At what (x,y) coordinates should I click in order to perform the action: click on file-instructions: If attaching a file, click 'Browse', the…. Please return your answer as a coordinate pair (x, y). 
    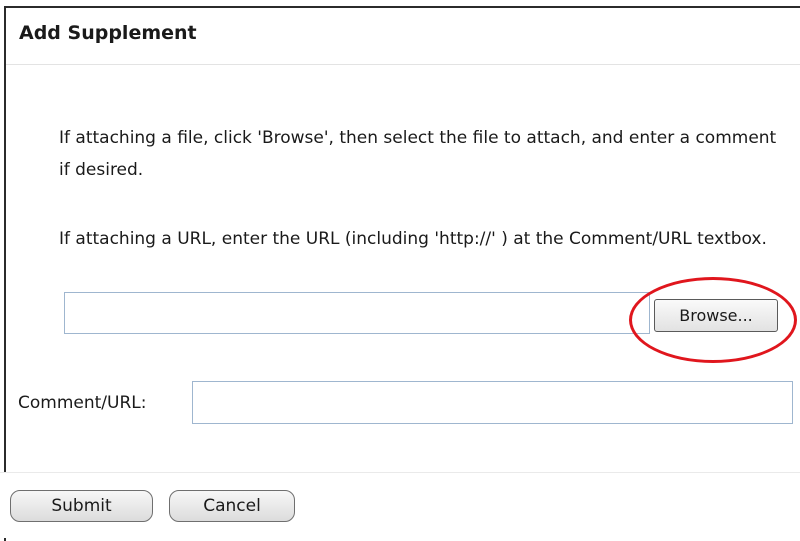
    Looking at the image, I should click on (418, 154).